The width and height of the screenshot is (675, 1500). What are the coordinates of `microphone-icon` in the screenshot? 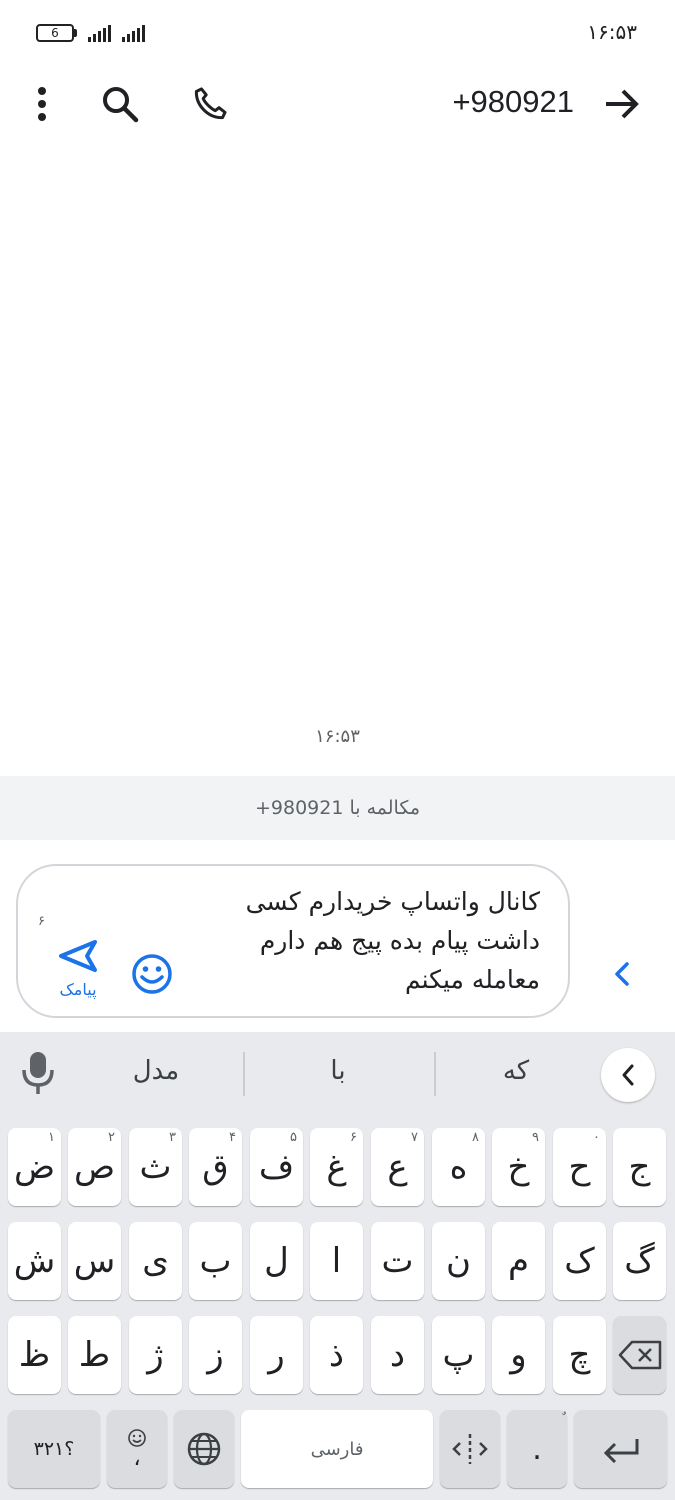 It's located at (38, 1073).